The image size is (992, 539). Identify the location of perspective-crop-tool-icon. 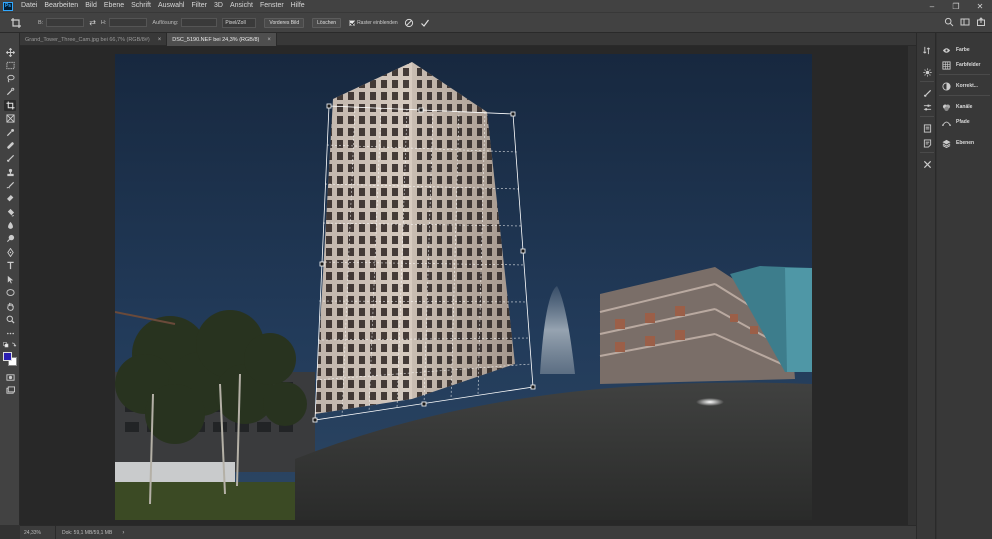
(16, 23).